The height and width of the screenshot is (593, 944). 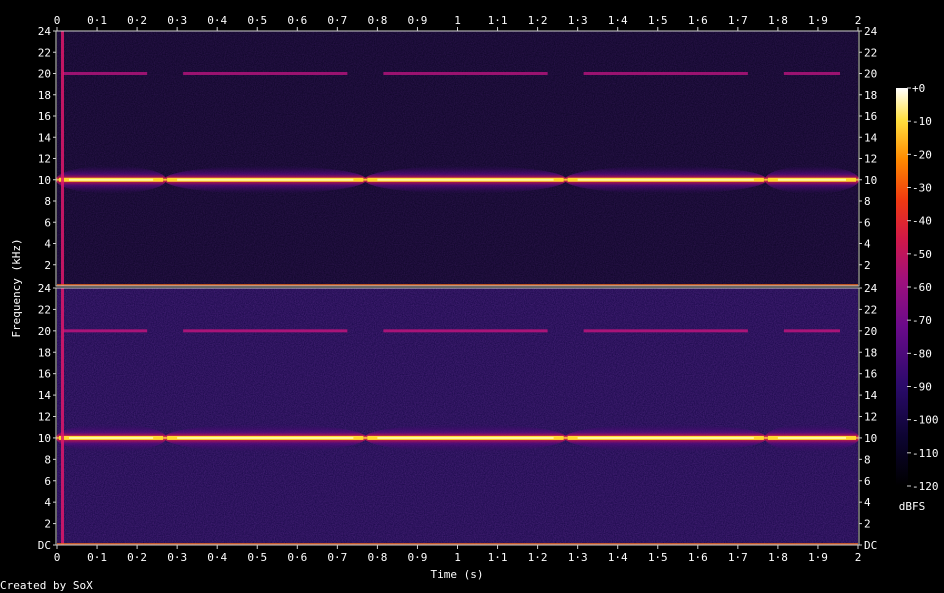 I want to click on colorbar-tick-label: -10, so click(x=922, y=121).